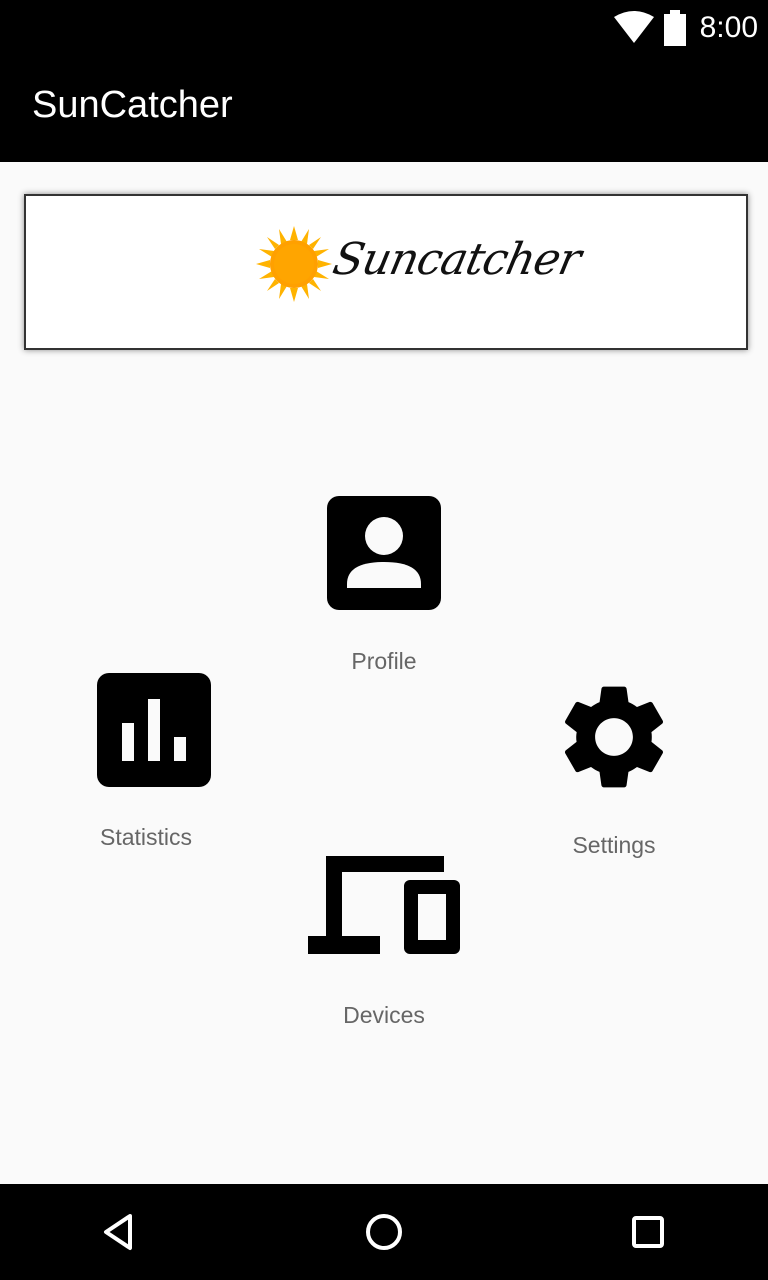 The image size is (768, 1280). What do you see at coordinates (384, 553) in the screenshot?
I see `account-box-icon` at bounding box center [384, 553].